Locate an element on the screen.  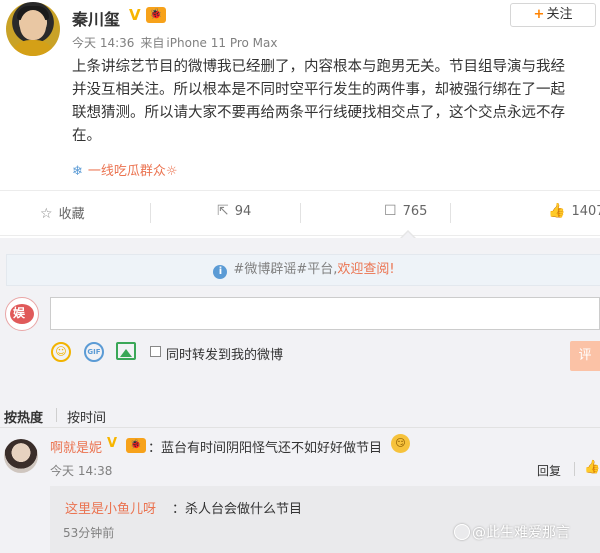
repost-checkbox-label: 同时转发到我的微博 is located at coordinates (224, 353).